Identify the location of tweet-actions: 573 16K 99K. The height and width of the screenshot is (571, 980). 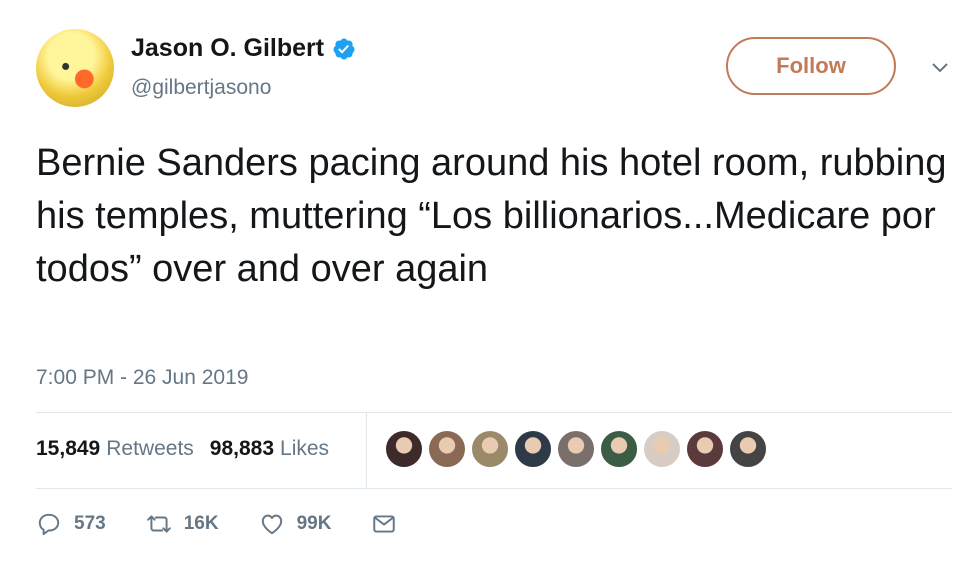
(236, 524).